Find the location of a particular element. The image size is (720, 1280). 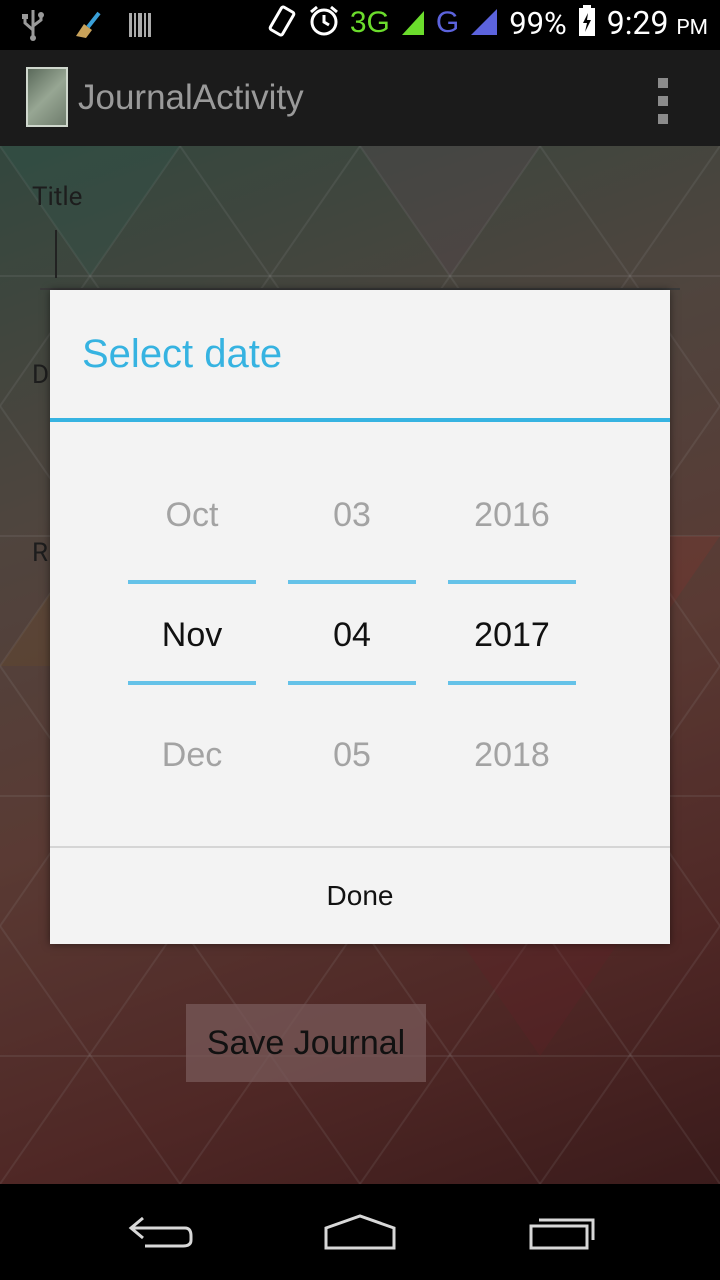

barcode-icon is located at coordinates (140, 27).